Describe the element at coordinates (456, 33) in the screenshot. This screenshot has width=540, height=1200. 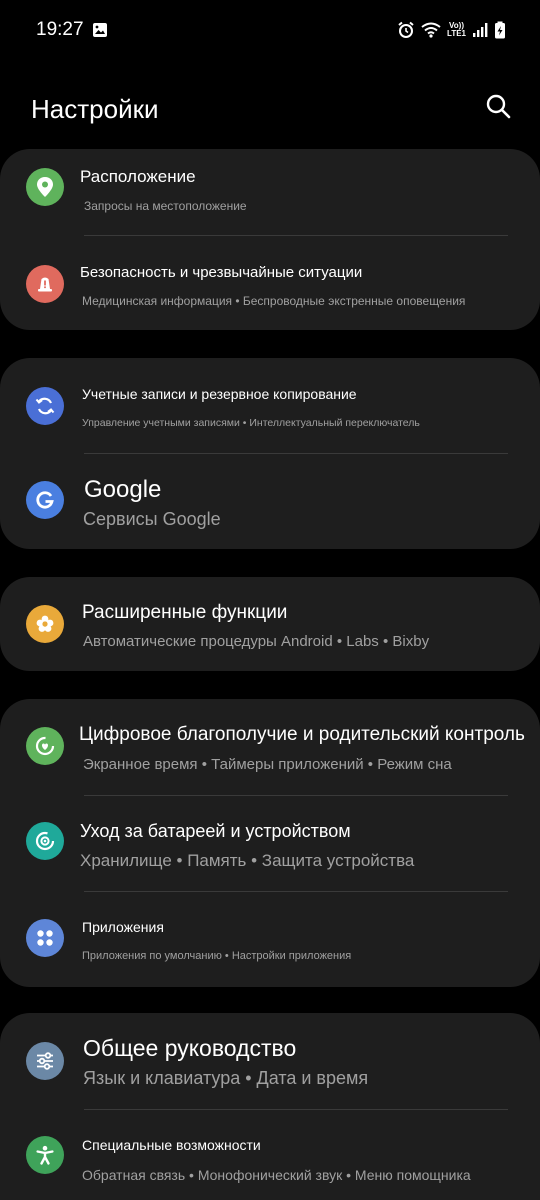
I see `lte-label: LTE1` at that location.